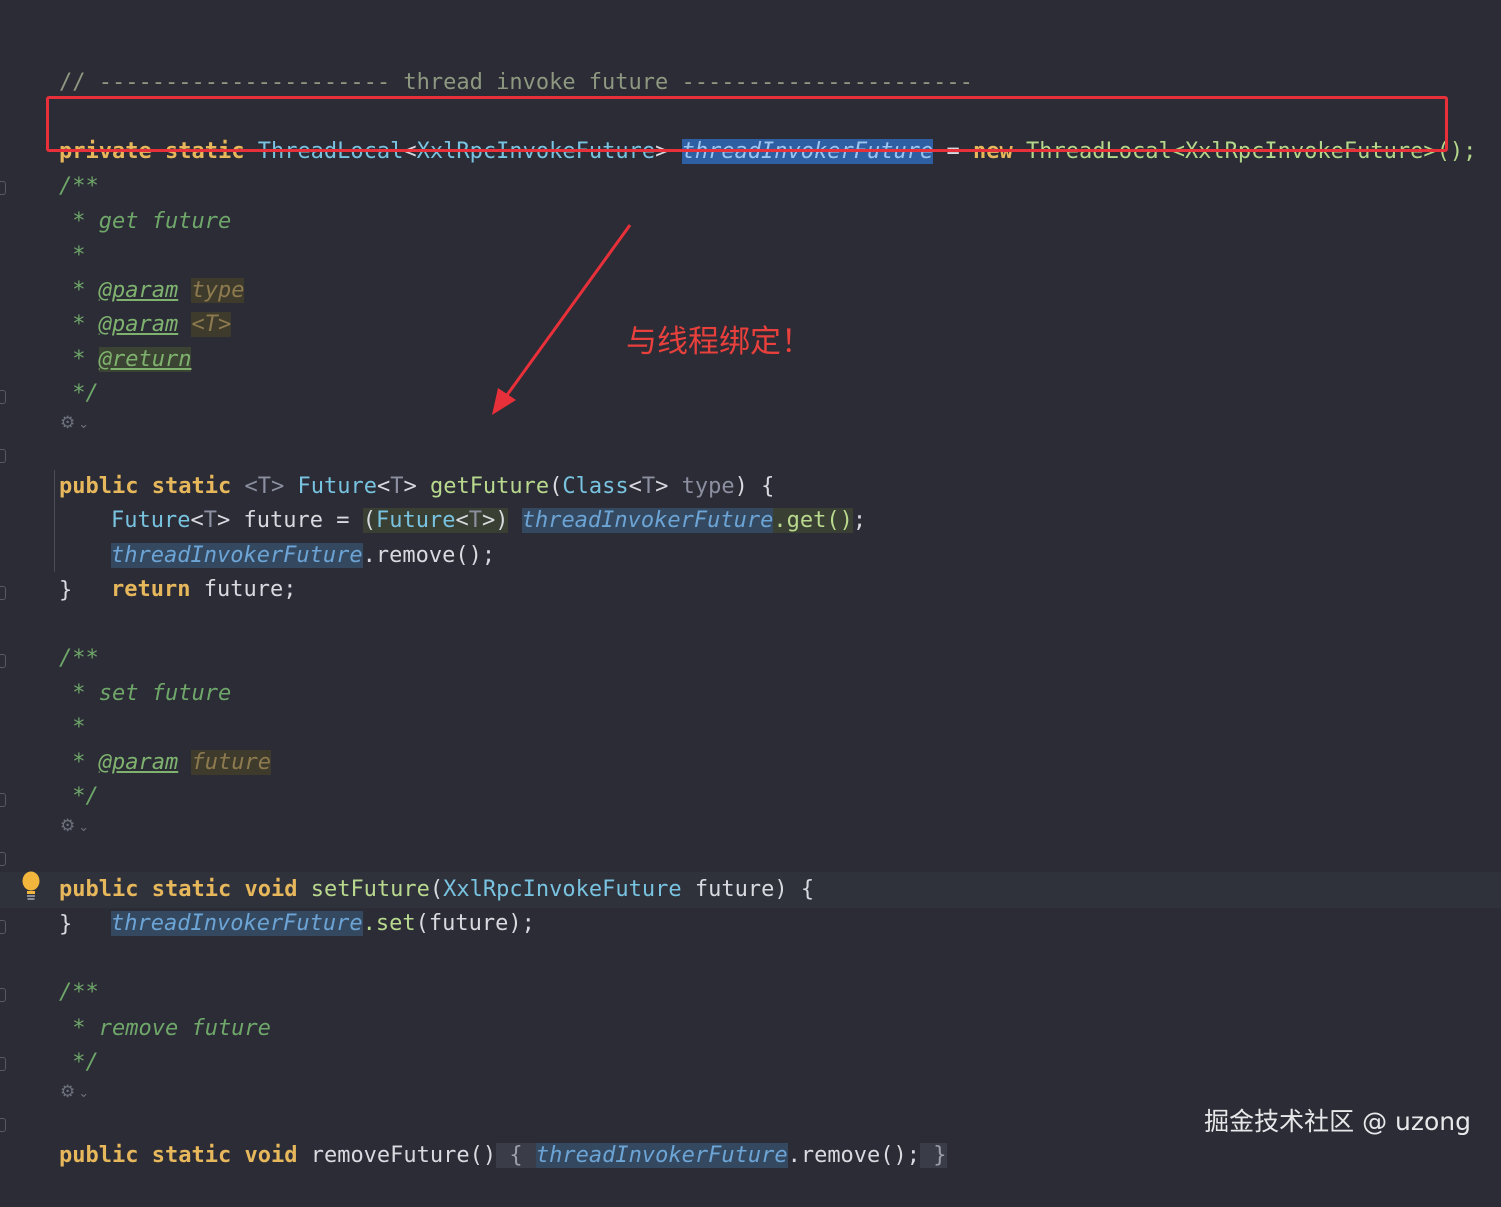 This screenshot has height=1207, width=1501. Describe the element at coordinates (483, 1155) in the screenshot. I see `parens: ()` at that location.